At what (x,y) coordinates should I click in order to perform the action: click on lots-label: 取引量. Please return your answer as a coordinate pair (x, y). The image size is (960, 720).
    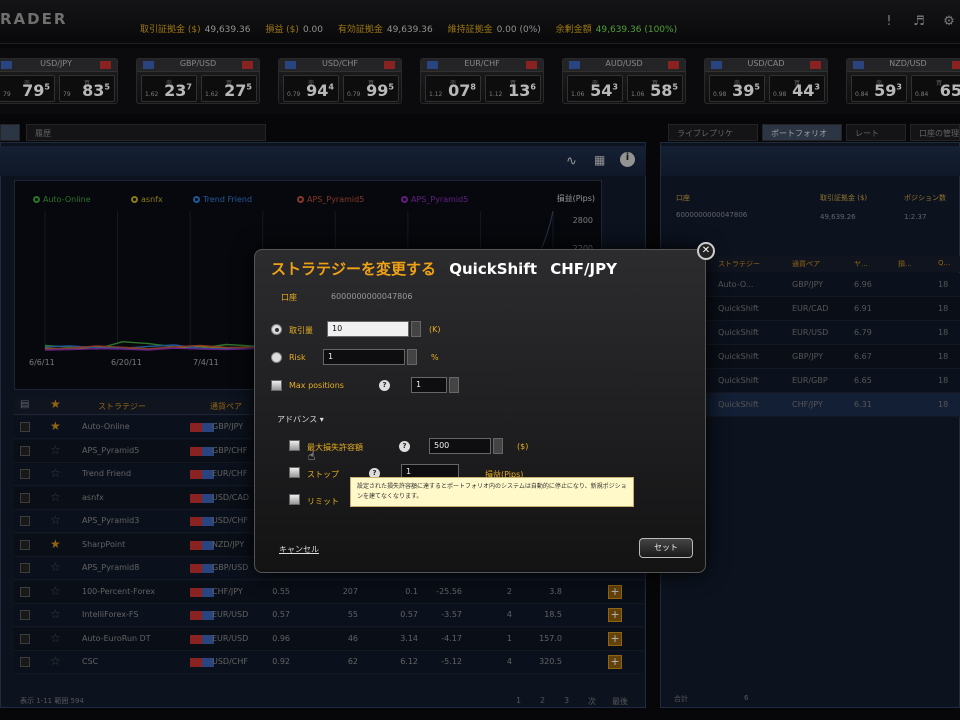
    Looking at the image, I should click on (301, 330).